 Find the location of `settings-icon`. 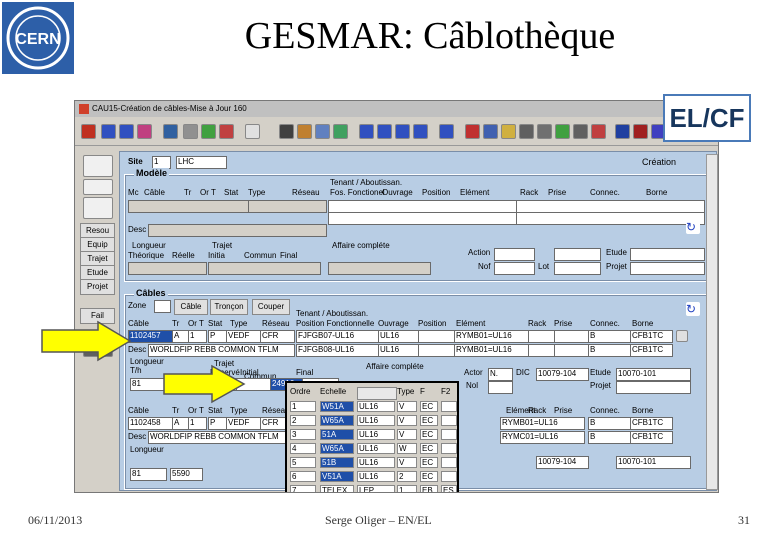

settings-icon is located at coordinates (544, 131).